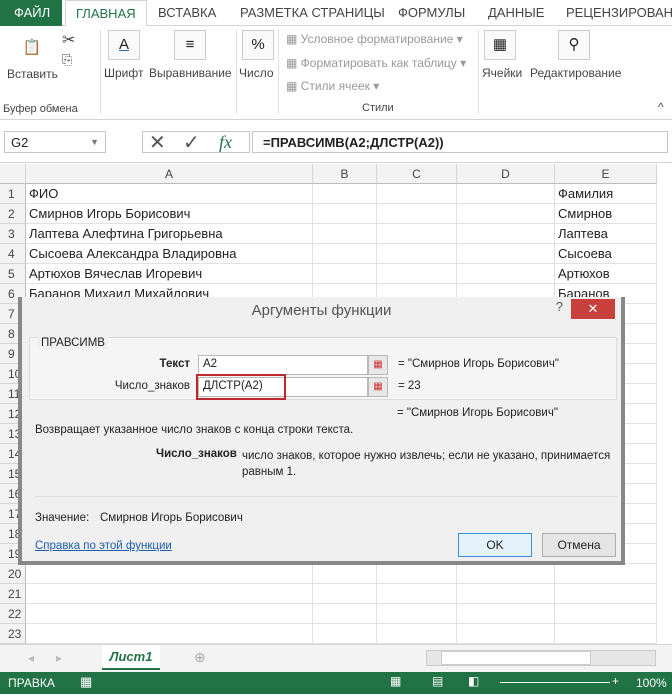 Image resolution: width=672 pixels, height=696 pixels. Describe the element at coordinates (661, 107) in the screenshot. I see `collapse-ribbon-icon: ^` at that location.